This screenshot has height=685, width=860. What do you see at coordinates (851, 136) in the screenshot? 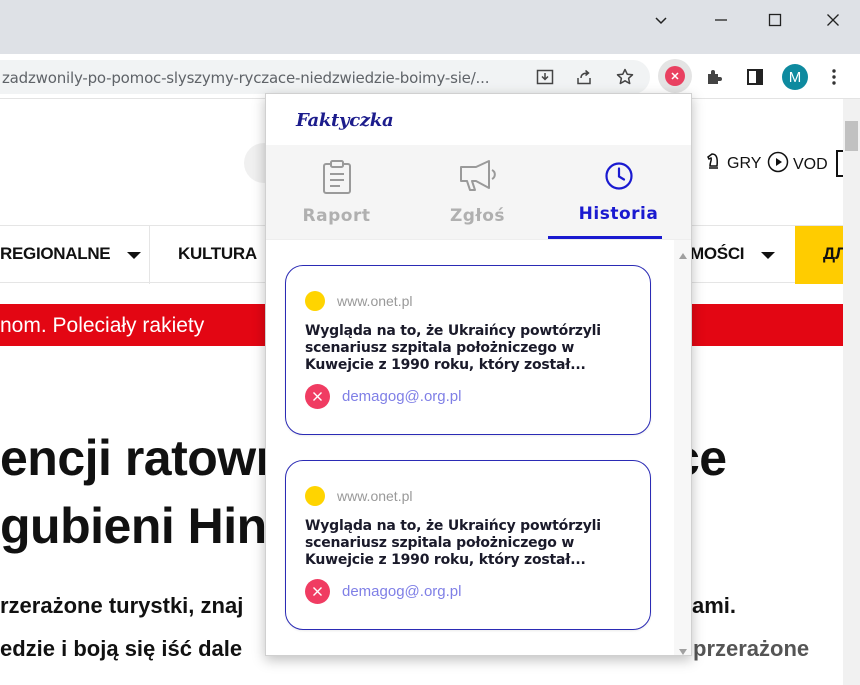
I see `page-scroll-thumb` at bounding box center [851, 136].